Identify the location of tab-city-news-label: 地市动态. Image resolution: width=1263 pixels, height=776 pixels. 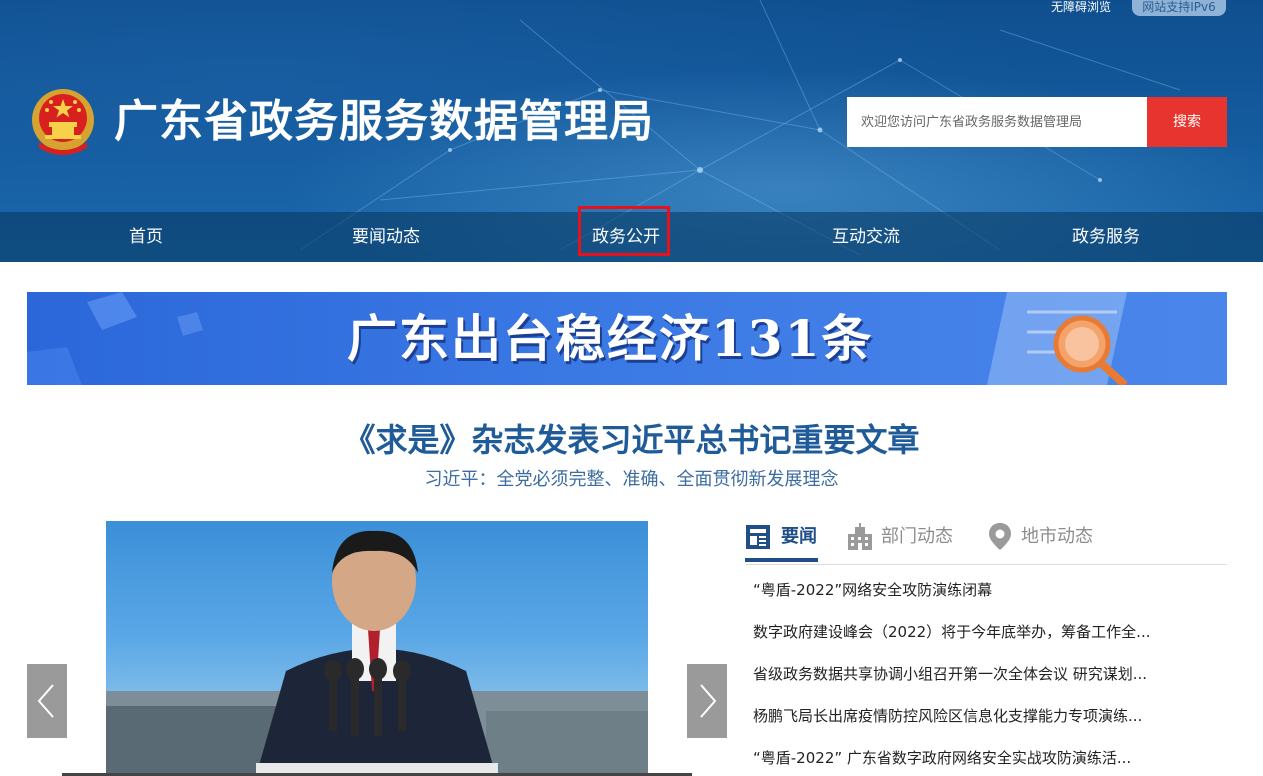
(1057, 536).